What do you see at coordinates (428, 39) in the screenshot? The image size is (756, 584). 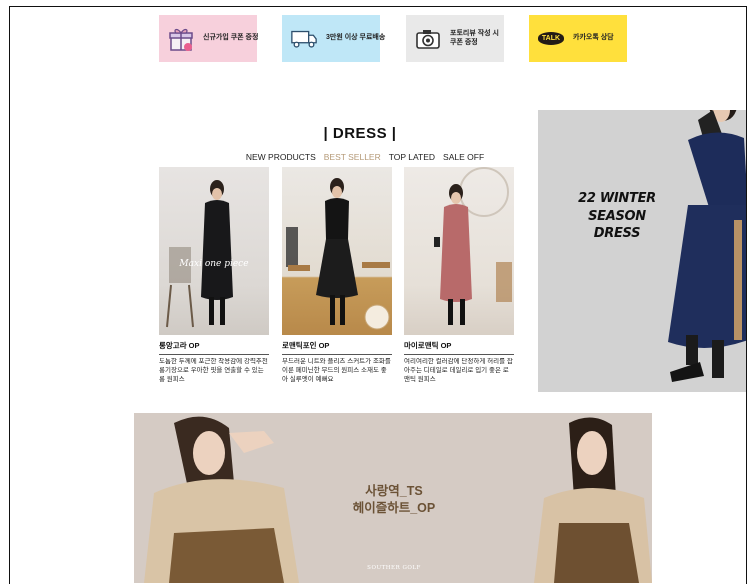 I see `camera-icon` at bounding box center [428, 39].